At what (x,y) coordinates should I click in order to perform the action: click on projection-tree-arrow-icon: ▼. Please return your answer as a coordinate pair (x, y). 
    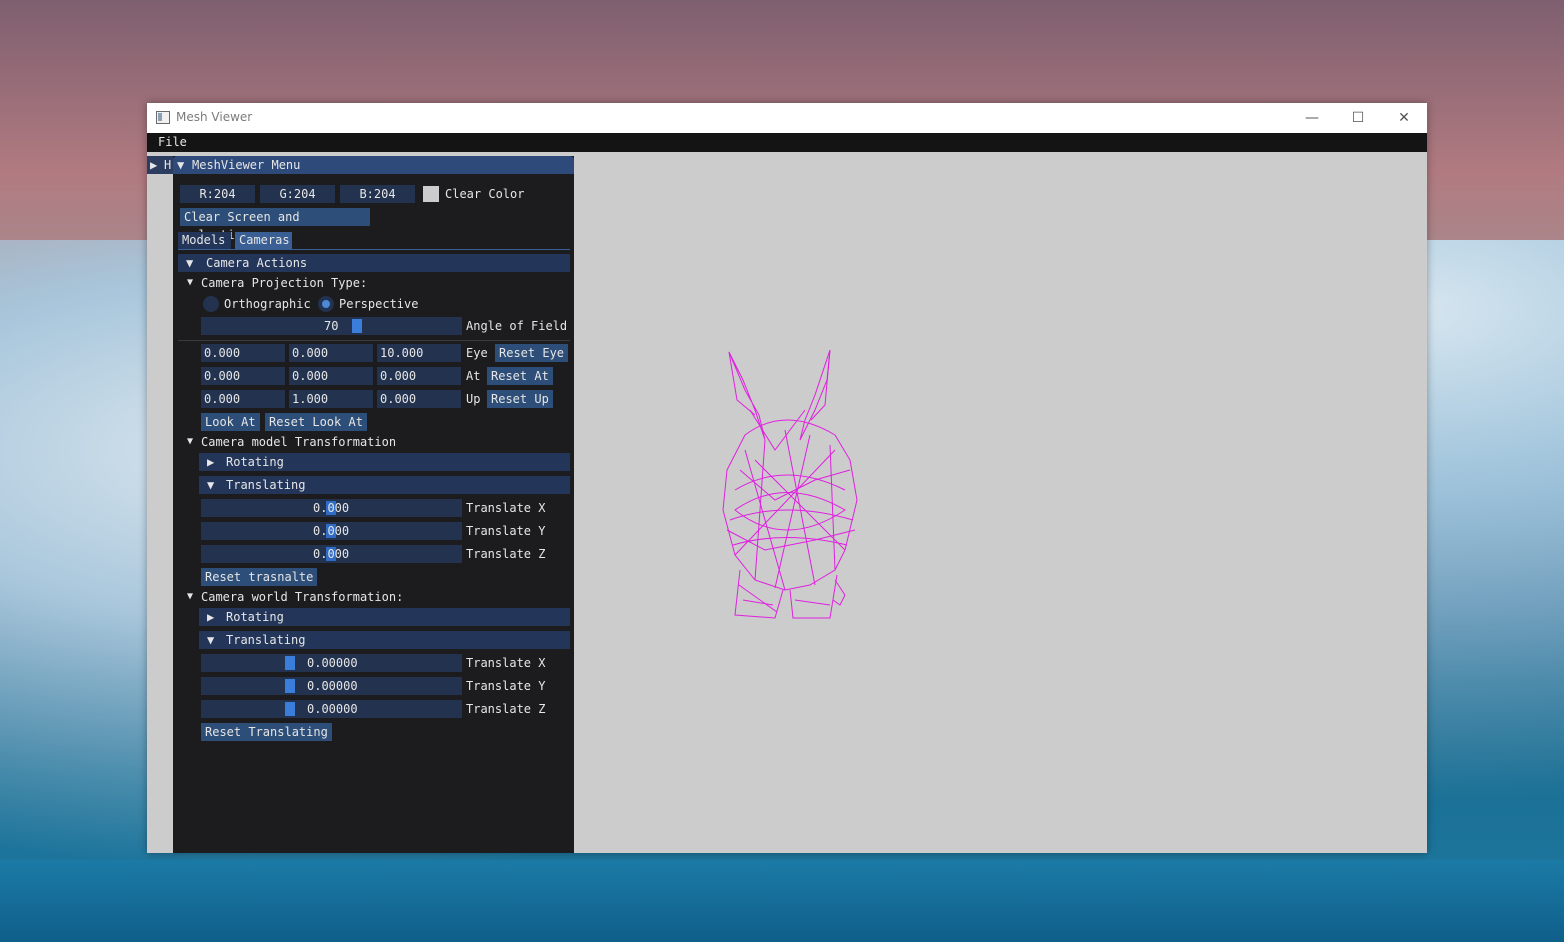
    Looking at the image, I should click on (190, 283).